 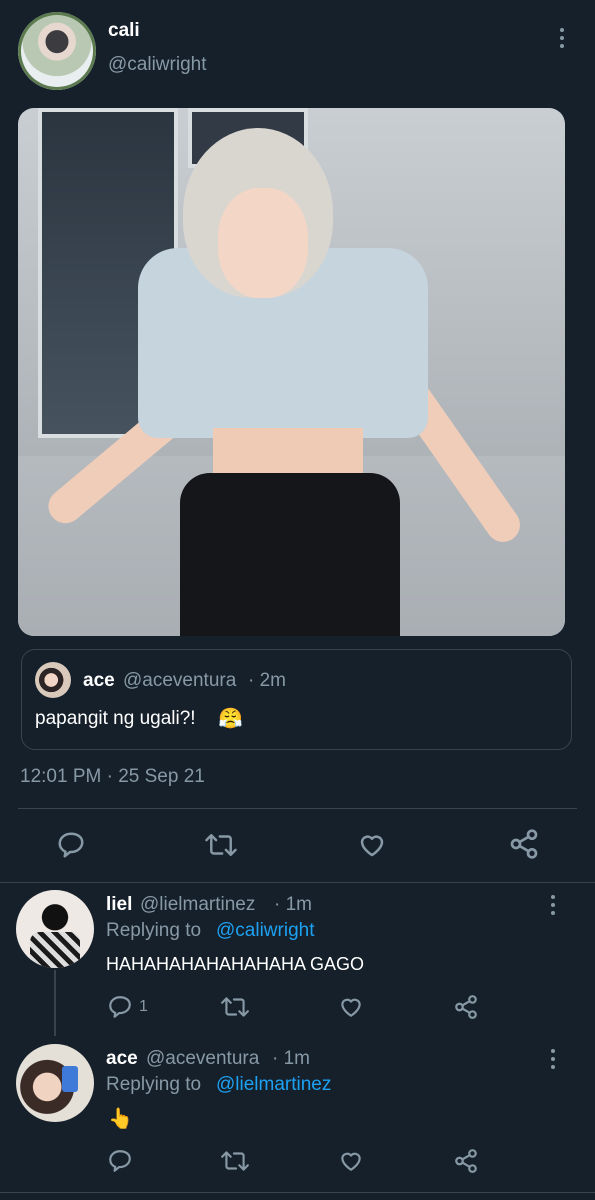 What do you see at coordinates (273, 1085) in the screenshot?
I see `replying-to-link: @lielmartinez` at bounding box center [273, 1085].